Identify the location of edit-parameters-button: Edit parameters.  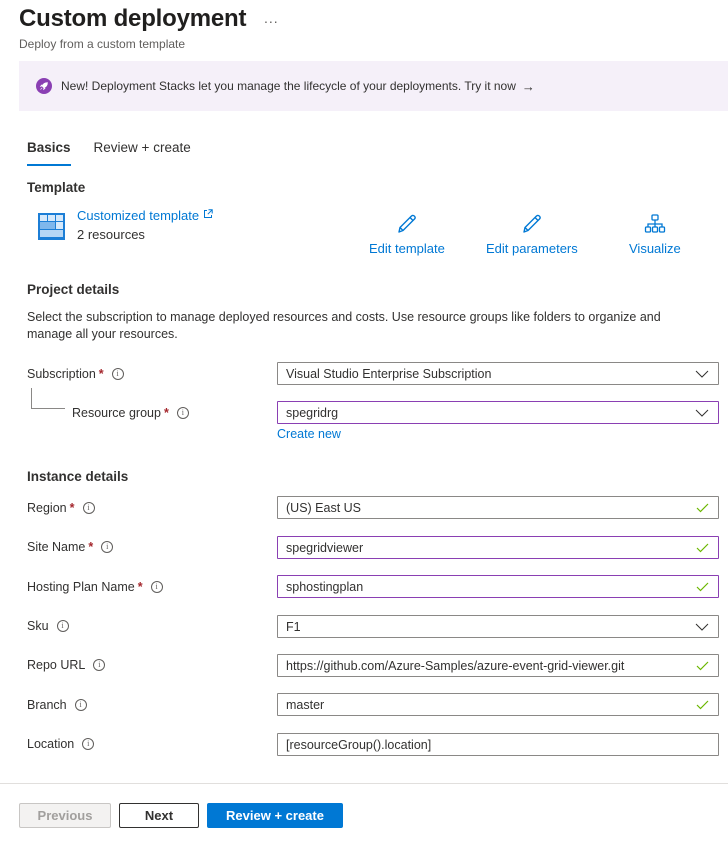
(532, 235).